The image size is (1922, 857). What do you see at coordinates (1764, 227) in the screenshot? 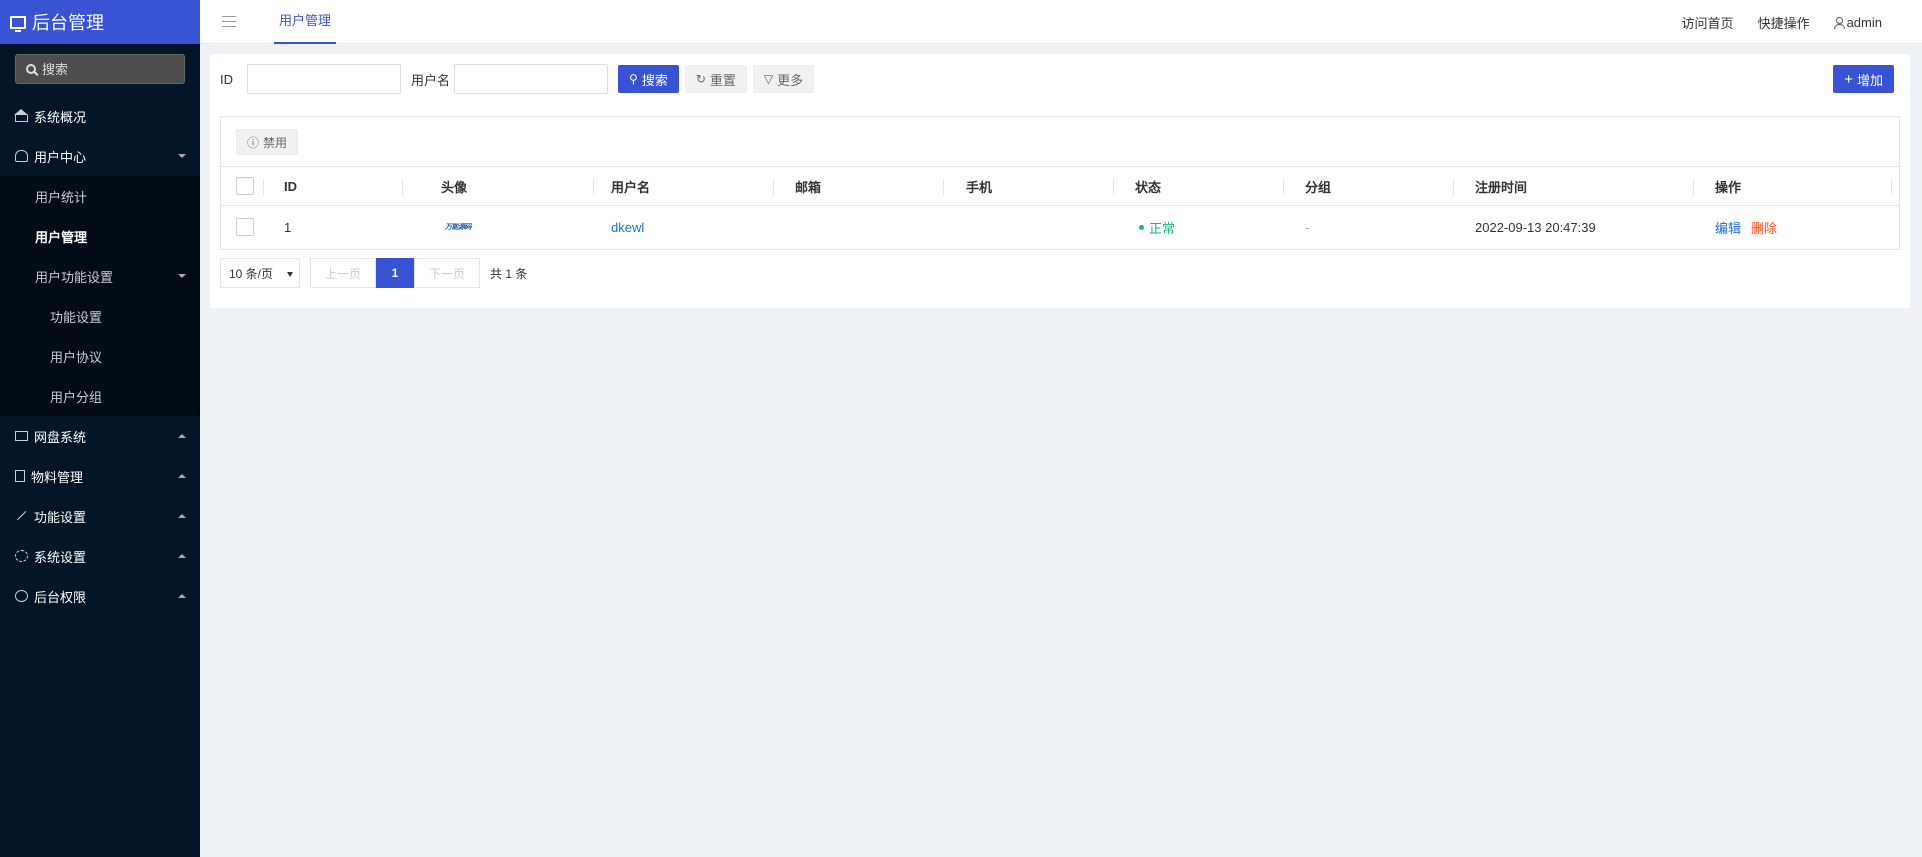
I see `delete-link: 删除` at bounding box center [1764, 227].